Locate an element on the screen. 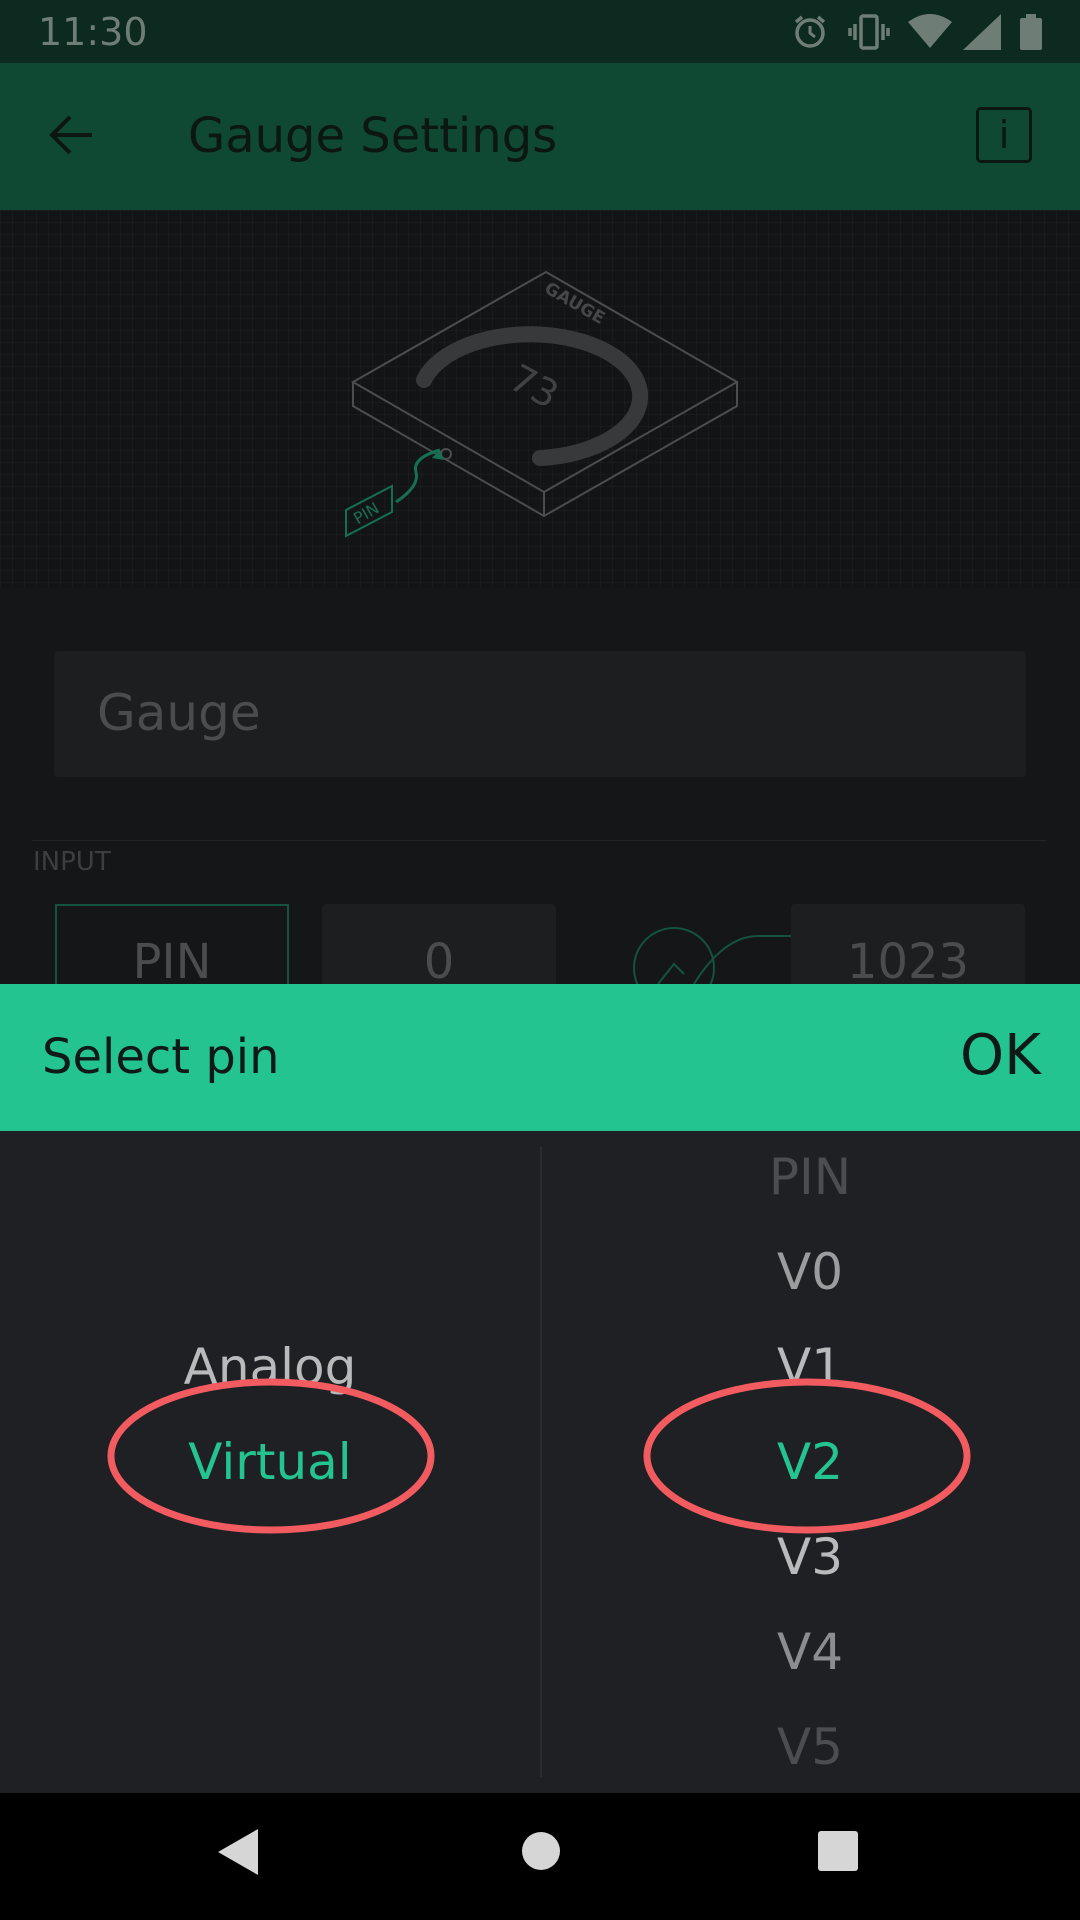 This screenshot has height=1920, width=1080. pin-option-v3: V3 is located at coordinates (810, 1557).